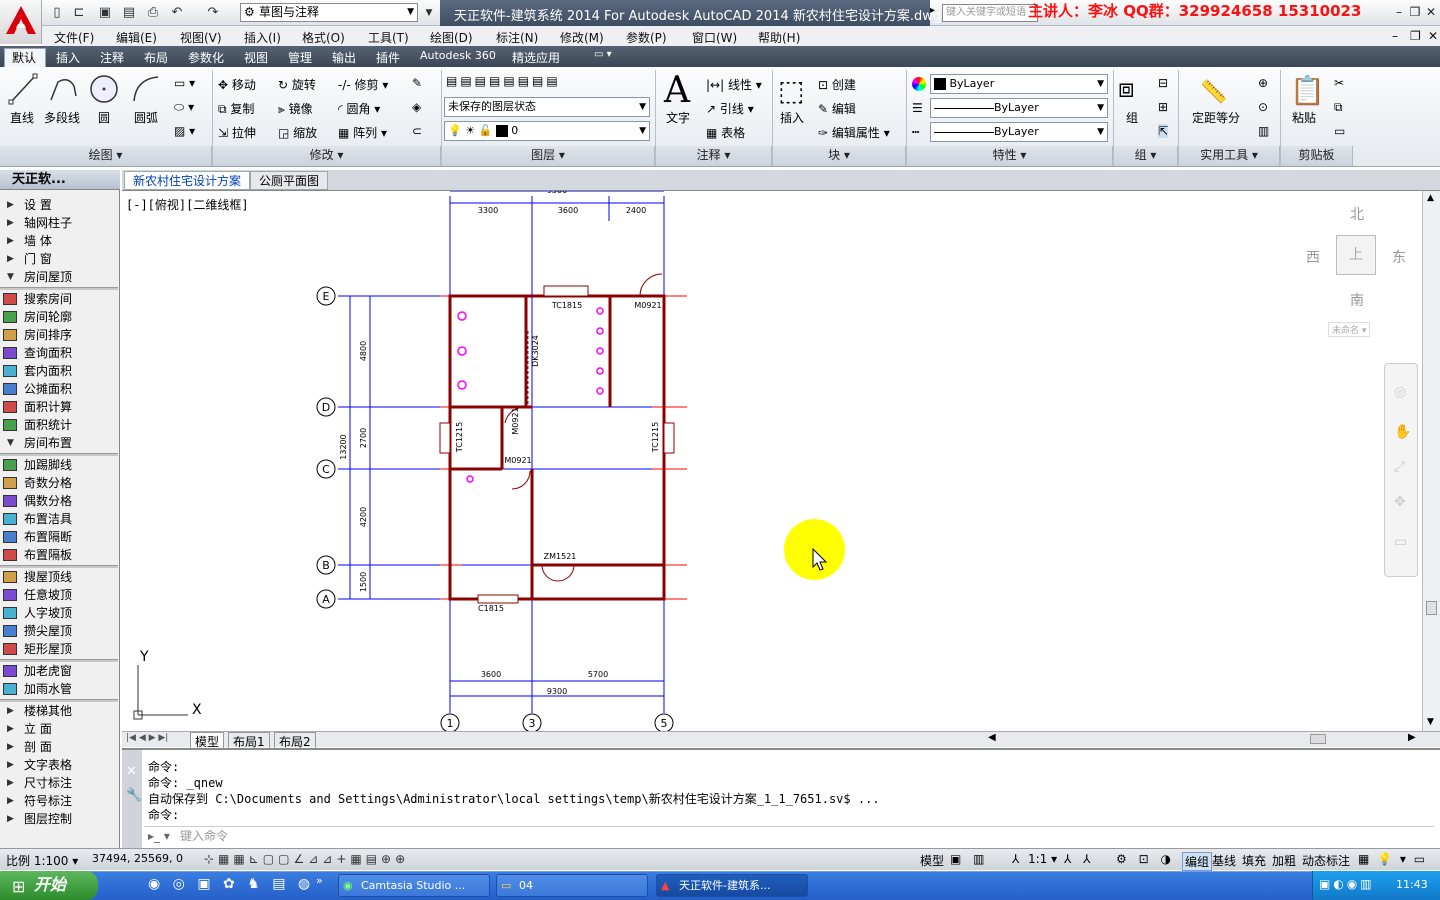 The image size is (1440, 900). What do you see at coordinates (262, 37) in the screenshot?
I see `menu-insert: 插入(I)` at bounding box center [262, 37].